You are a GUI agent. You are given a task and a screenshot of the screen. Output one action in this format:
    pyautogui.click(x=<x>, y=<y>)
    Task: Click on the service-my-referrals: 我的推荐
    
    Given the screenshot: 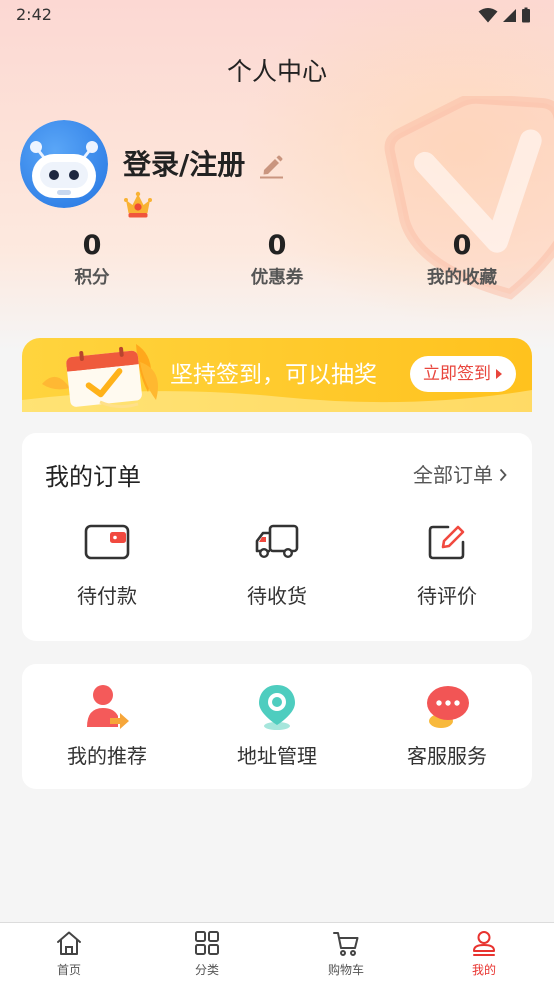 What is the action you would take?
    pyautogui.click(x=107, y=726)
    